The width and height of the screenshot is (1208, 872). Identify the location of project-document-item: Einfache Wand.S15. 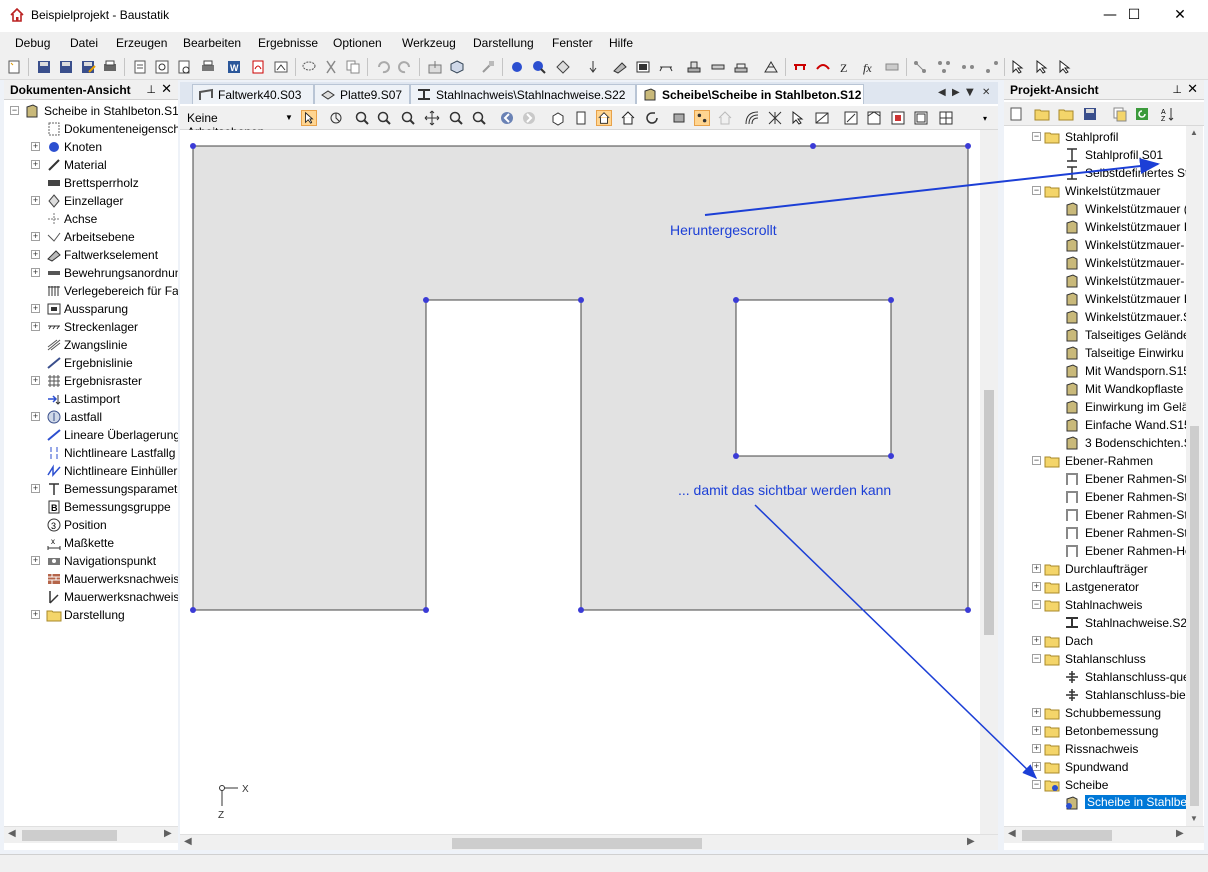
(1095, 425).